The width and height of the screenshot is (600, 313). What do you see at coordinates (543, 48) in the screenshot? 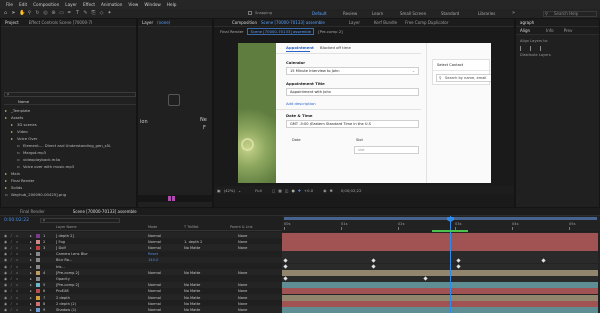
I see `align-right-icon` at bounding box center [543, 48].